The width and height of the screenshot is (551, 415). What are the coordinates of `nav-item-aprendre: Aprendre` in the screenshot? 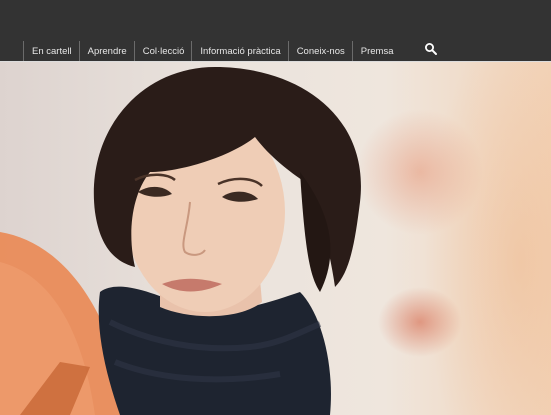 It's located at (106, 51).